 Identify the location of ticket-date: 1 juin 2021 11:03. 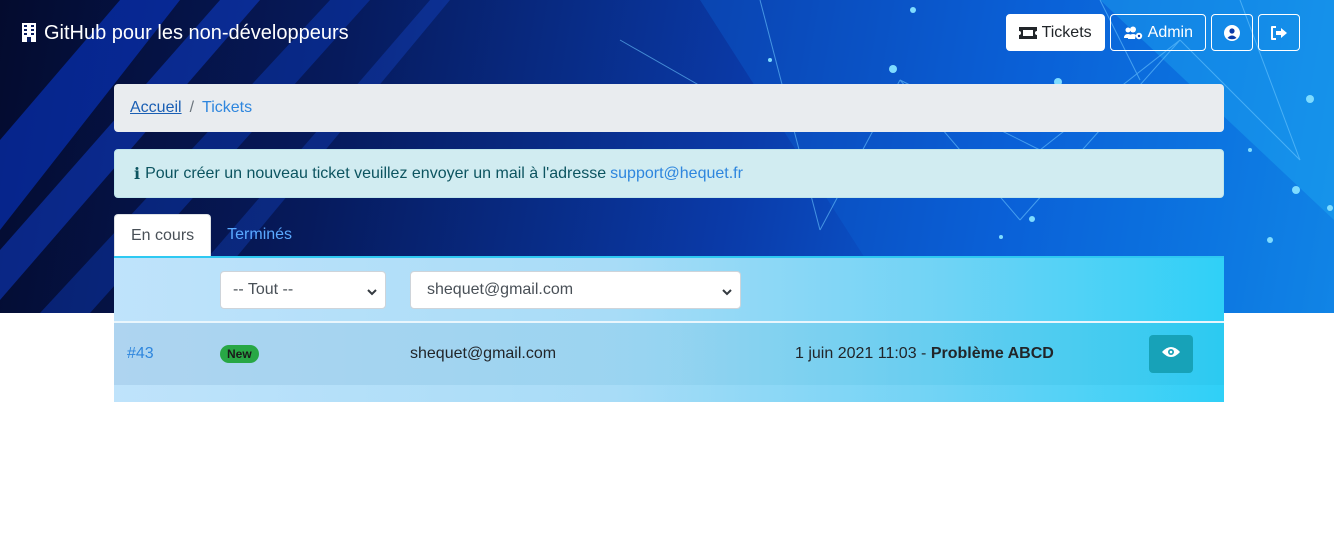
(856, 353).